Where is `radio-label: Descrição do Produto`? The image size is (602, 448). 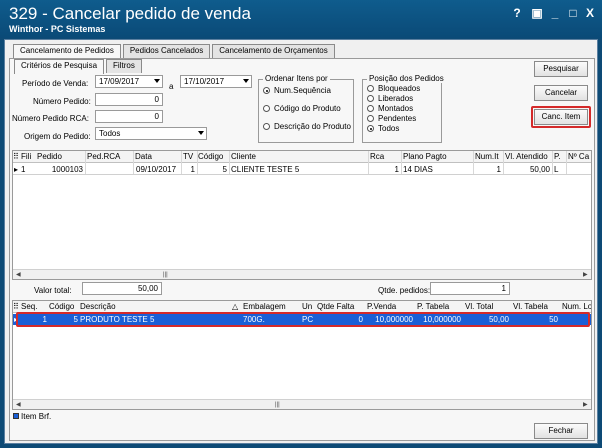 radio-label: Descrição do Produto is located at coordinates (312, 126).